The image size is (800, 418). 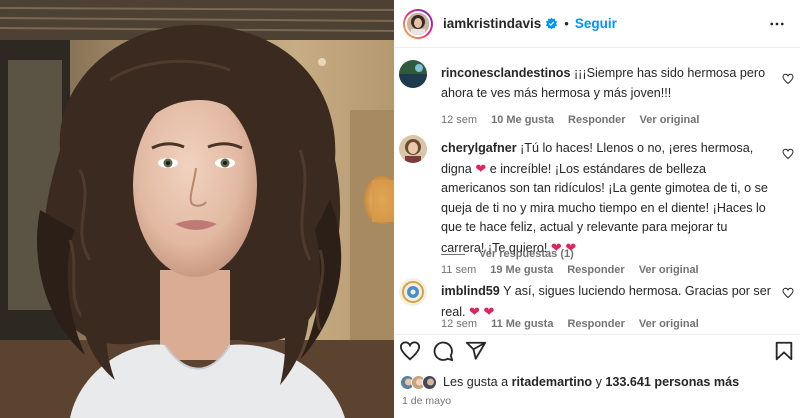 I want to click on liker-username: ritademartino, so click(x=552, y=382).